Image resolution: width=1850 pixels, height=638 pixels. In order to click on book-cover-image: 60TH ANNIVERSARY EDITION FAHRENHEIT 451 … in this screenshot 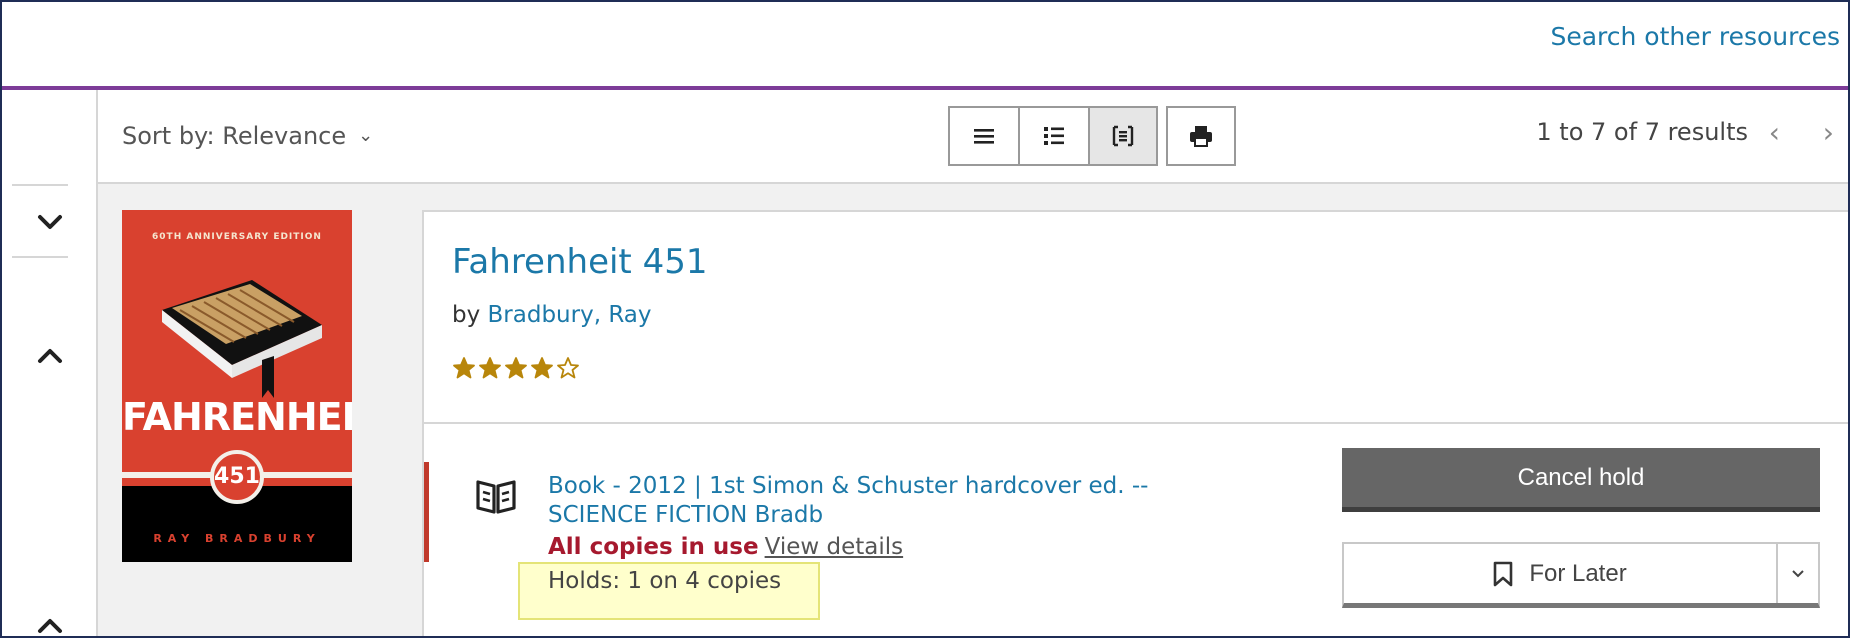, I will do `click(237, 386)`.